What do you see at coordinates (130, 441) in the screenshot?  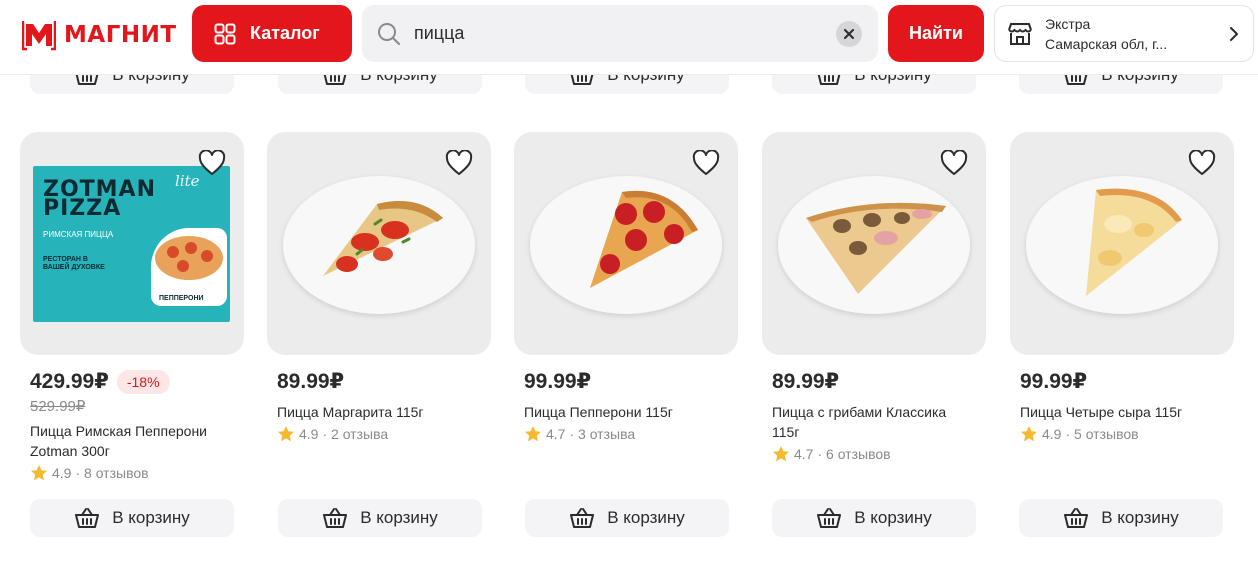 I see `product-name: Пицца Римская Пепперони Zotman 300г` at bounding box center [130, 441].